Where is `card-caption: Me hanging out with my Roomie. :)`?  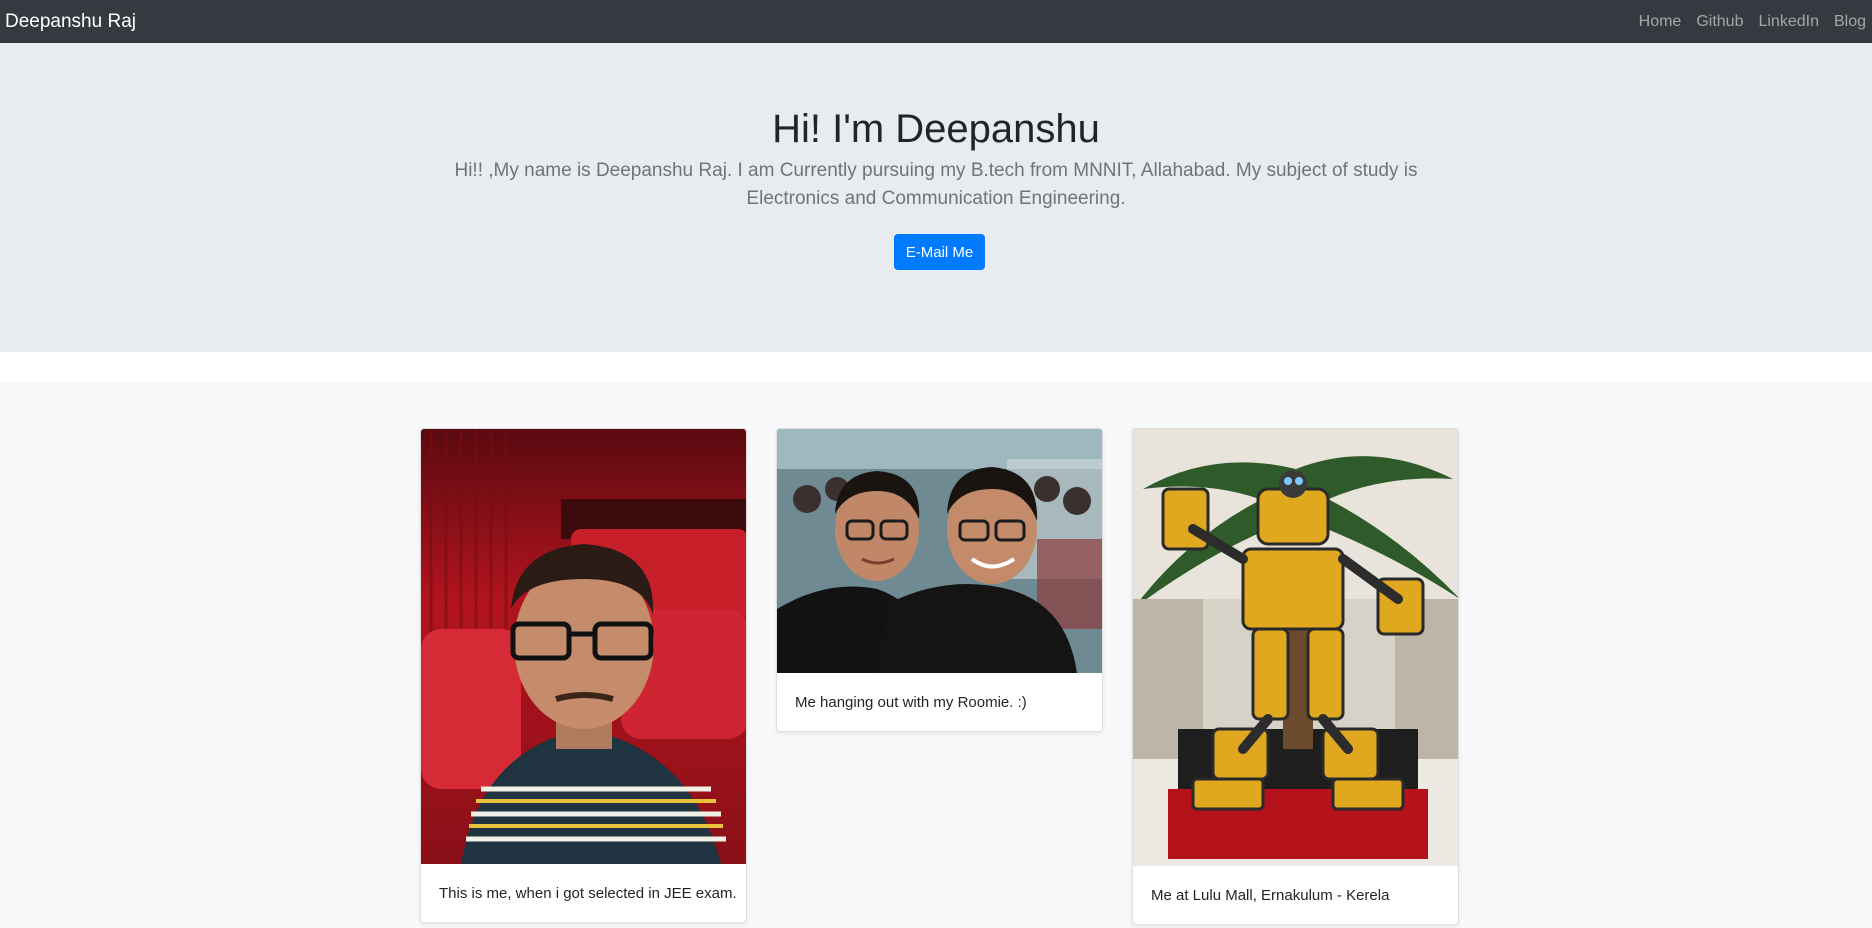 card-caption: Me hanging out with my Roomie. :) is located at coordinates (911, 702).